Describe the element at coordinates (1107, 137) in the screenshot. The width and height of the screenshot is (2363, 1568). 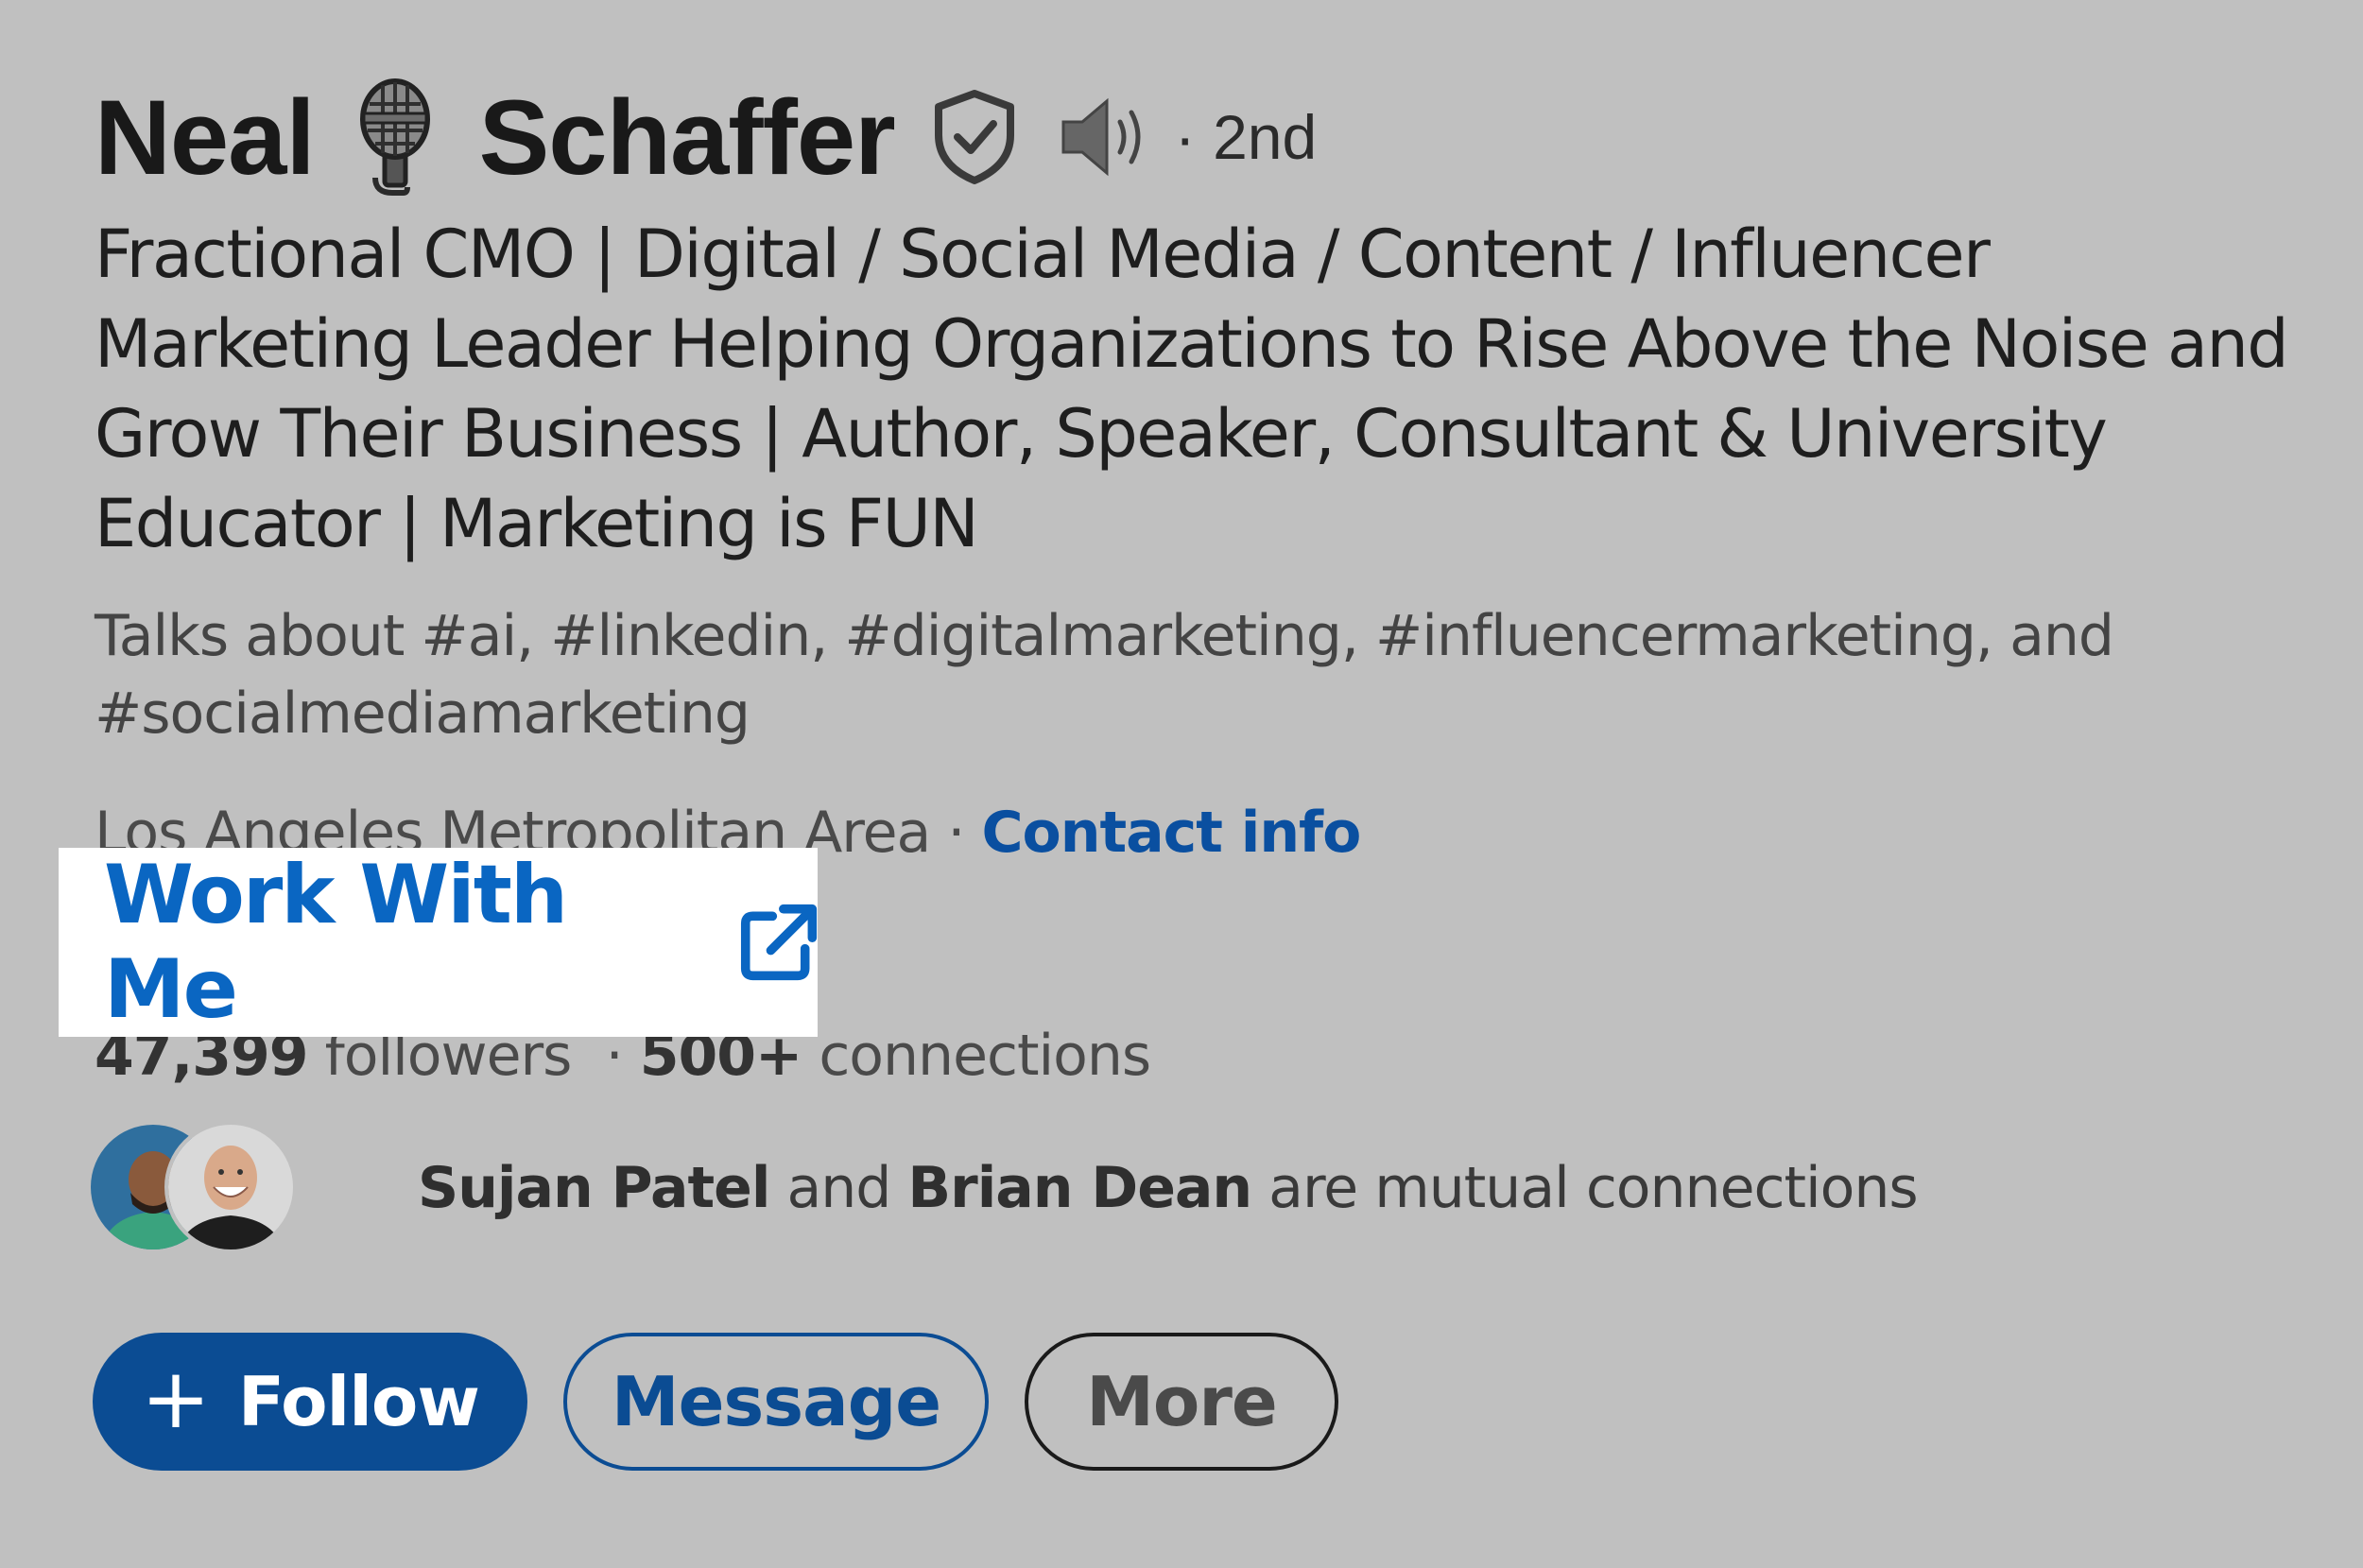
I see `speaker-icon` at that location.